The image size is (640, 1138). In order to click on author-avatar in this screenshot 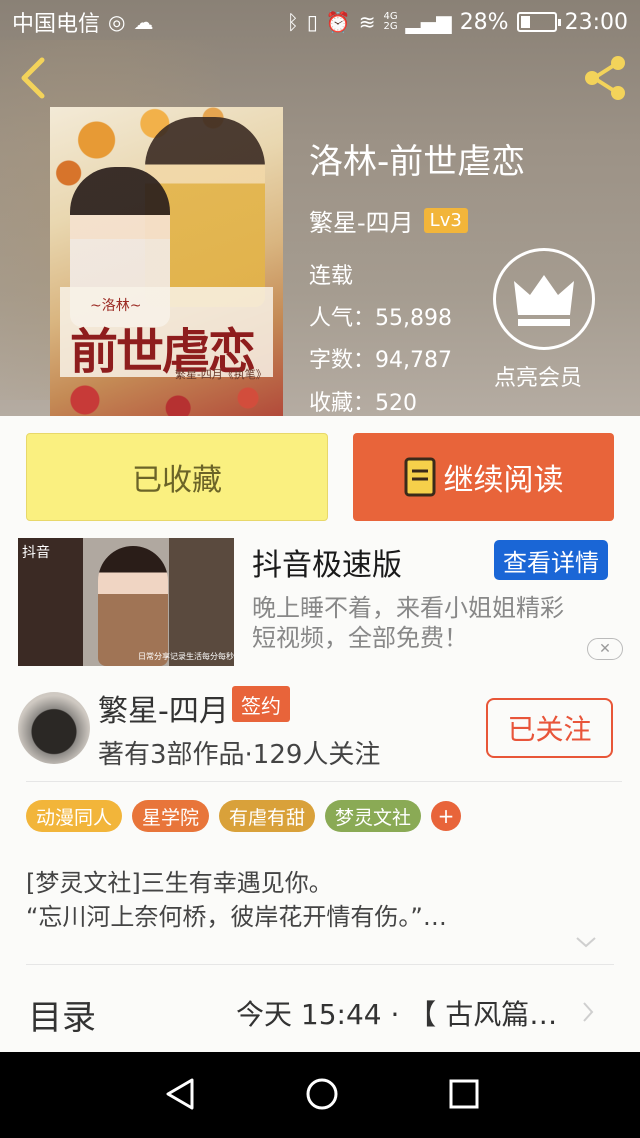, I will do `click(54, 728)`.